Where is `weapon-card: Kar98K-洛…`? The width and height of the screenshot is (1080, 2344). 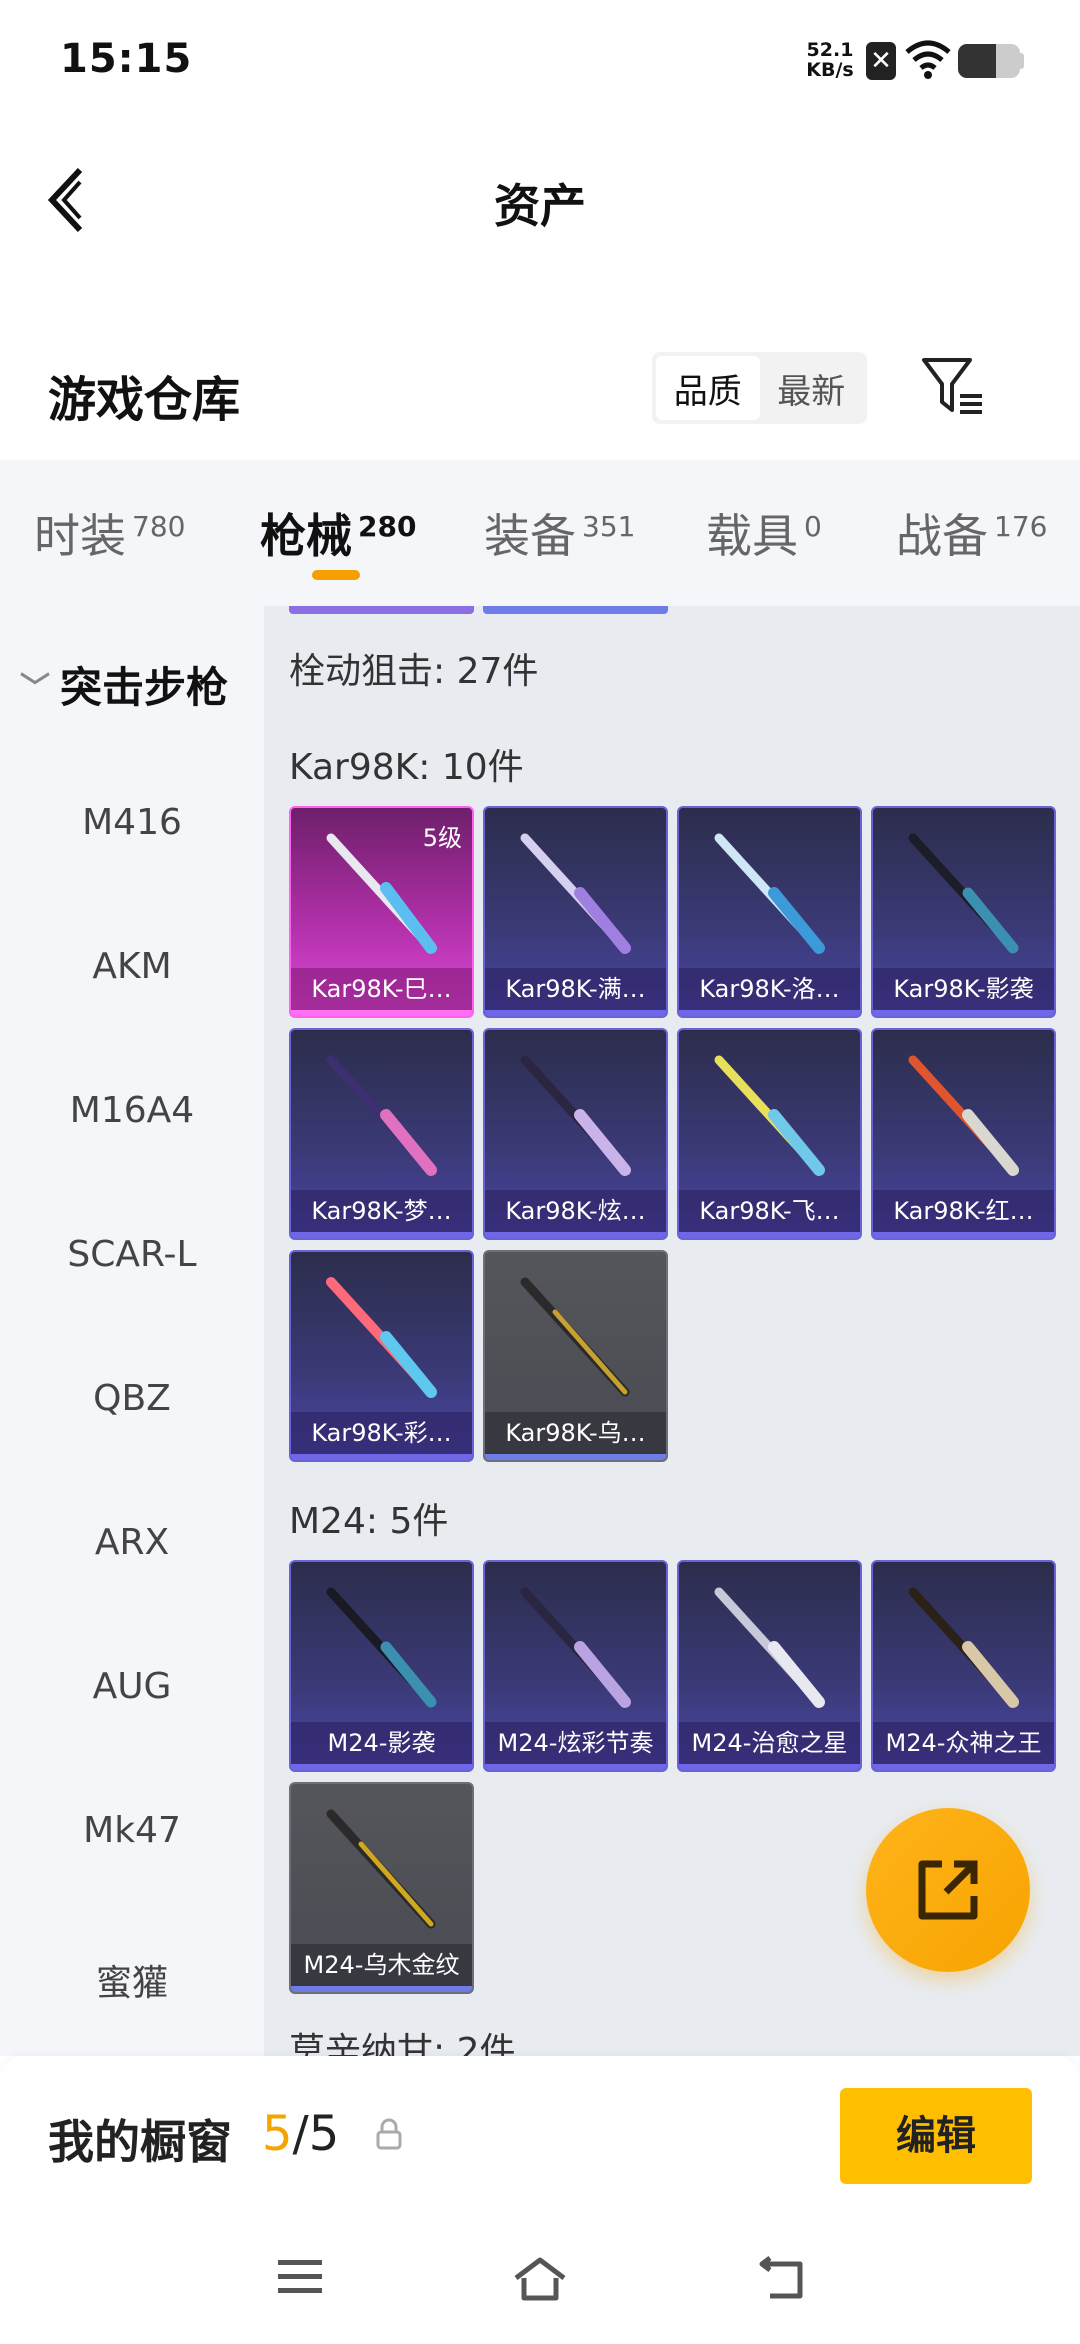 weapon-card: Kar98K-洛… is located at coordinates (769, 912).